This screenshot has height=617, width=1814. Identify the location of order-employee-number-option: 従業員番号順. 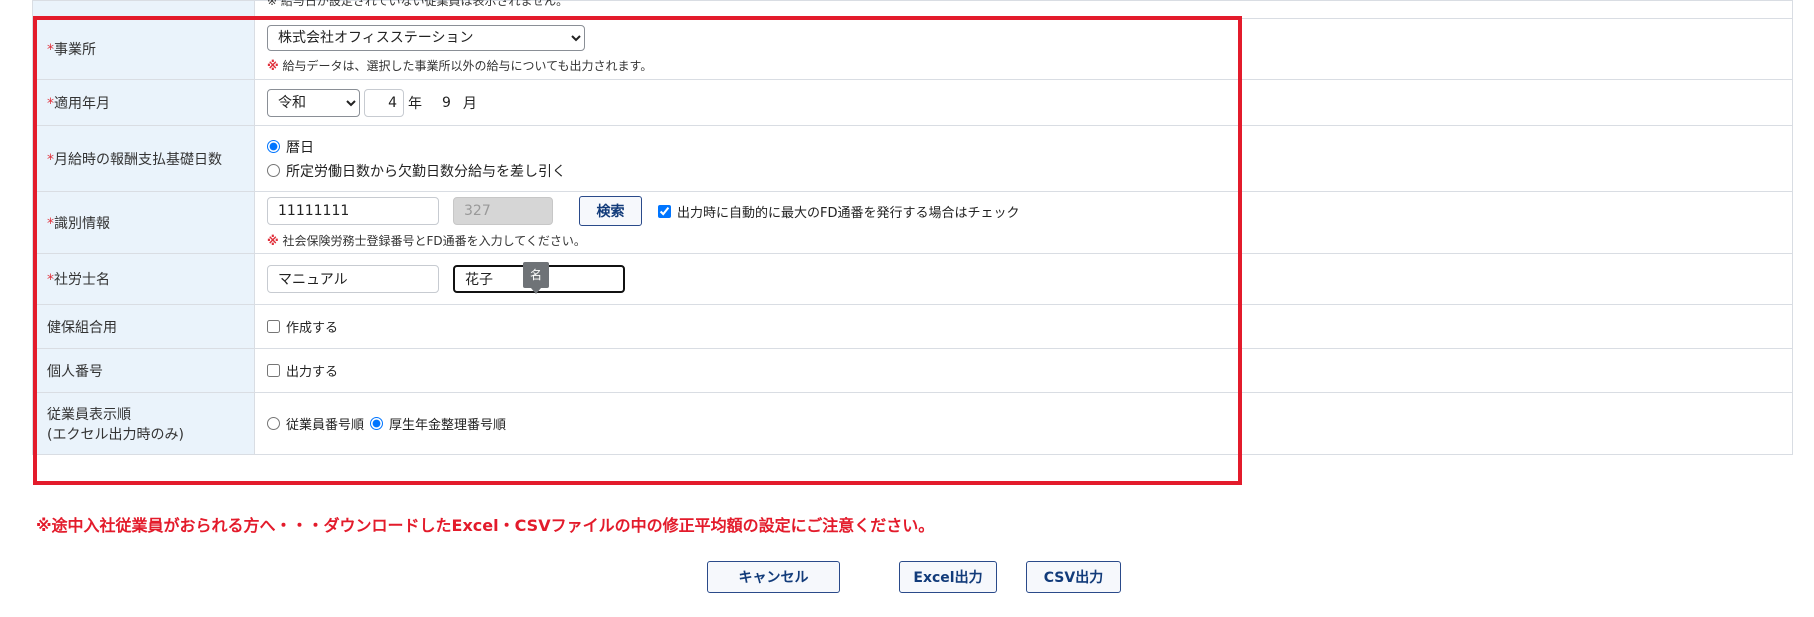
(315, 423).